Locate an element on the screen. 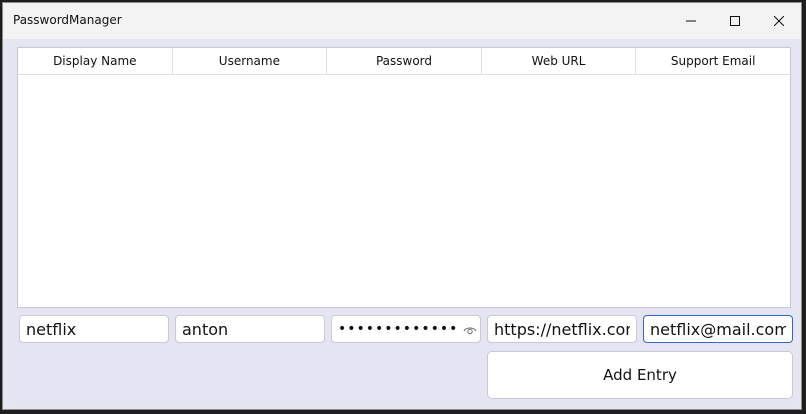 This screenshot has height=414, width=806. minimize-icon is located at coordinates (691, 21).